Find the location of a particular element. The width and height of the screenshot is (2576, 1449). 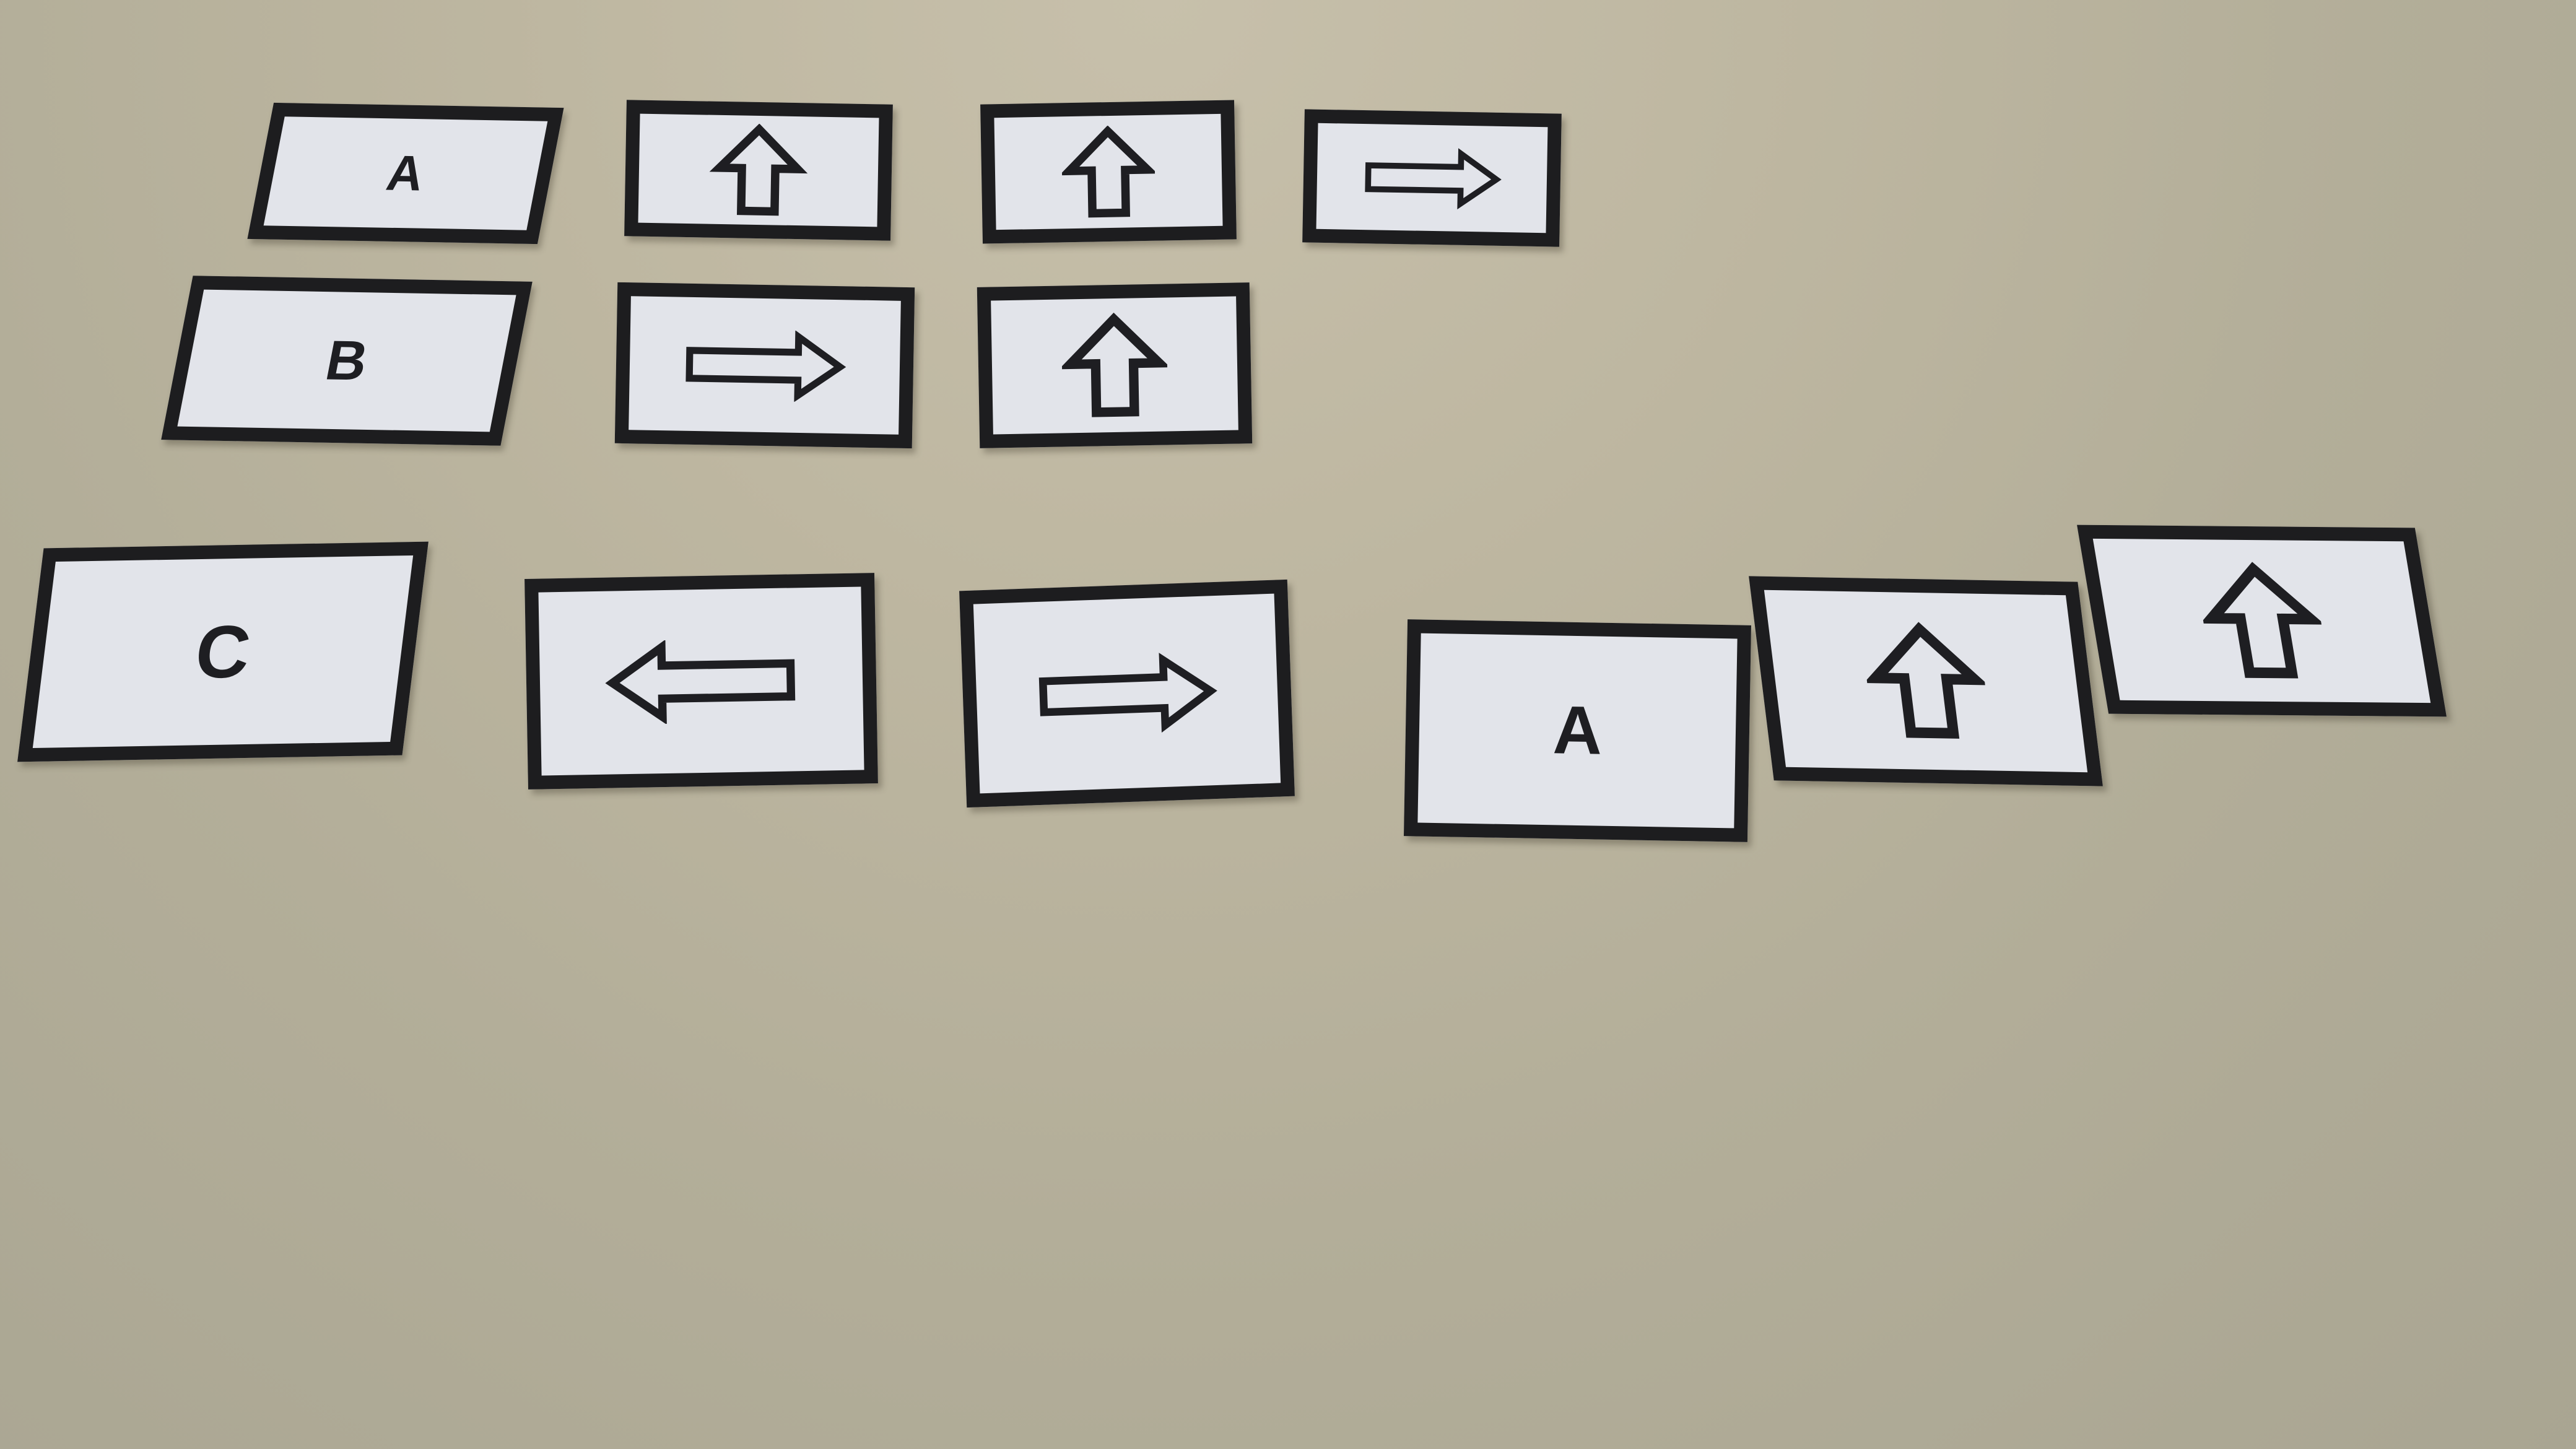

card-letter: C is located at coordinates (223, 651).